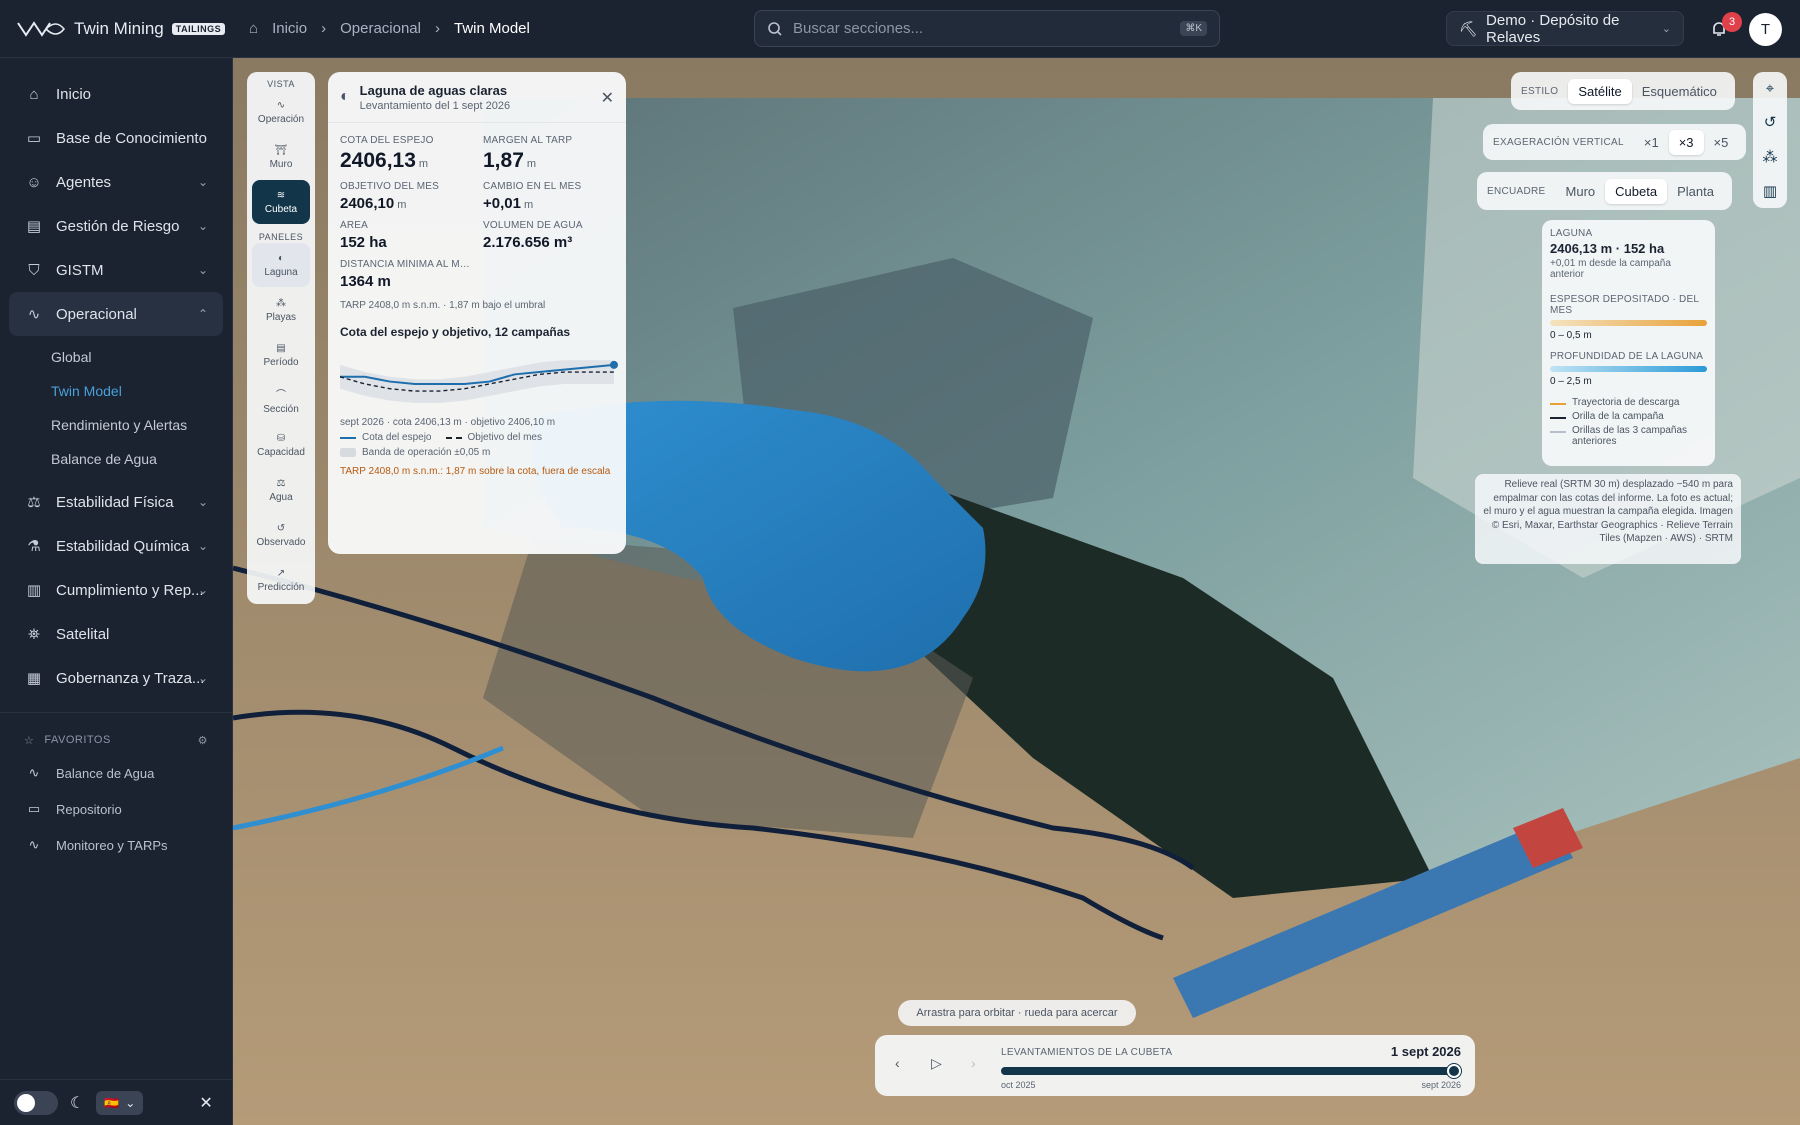  I want to click on chevron-left-icon: ‹, so click(897, 1063).